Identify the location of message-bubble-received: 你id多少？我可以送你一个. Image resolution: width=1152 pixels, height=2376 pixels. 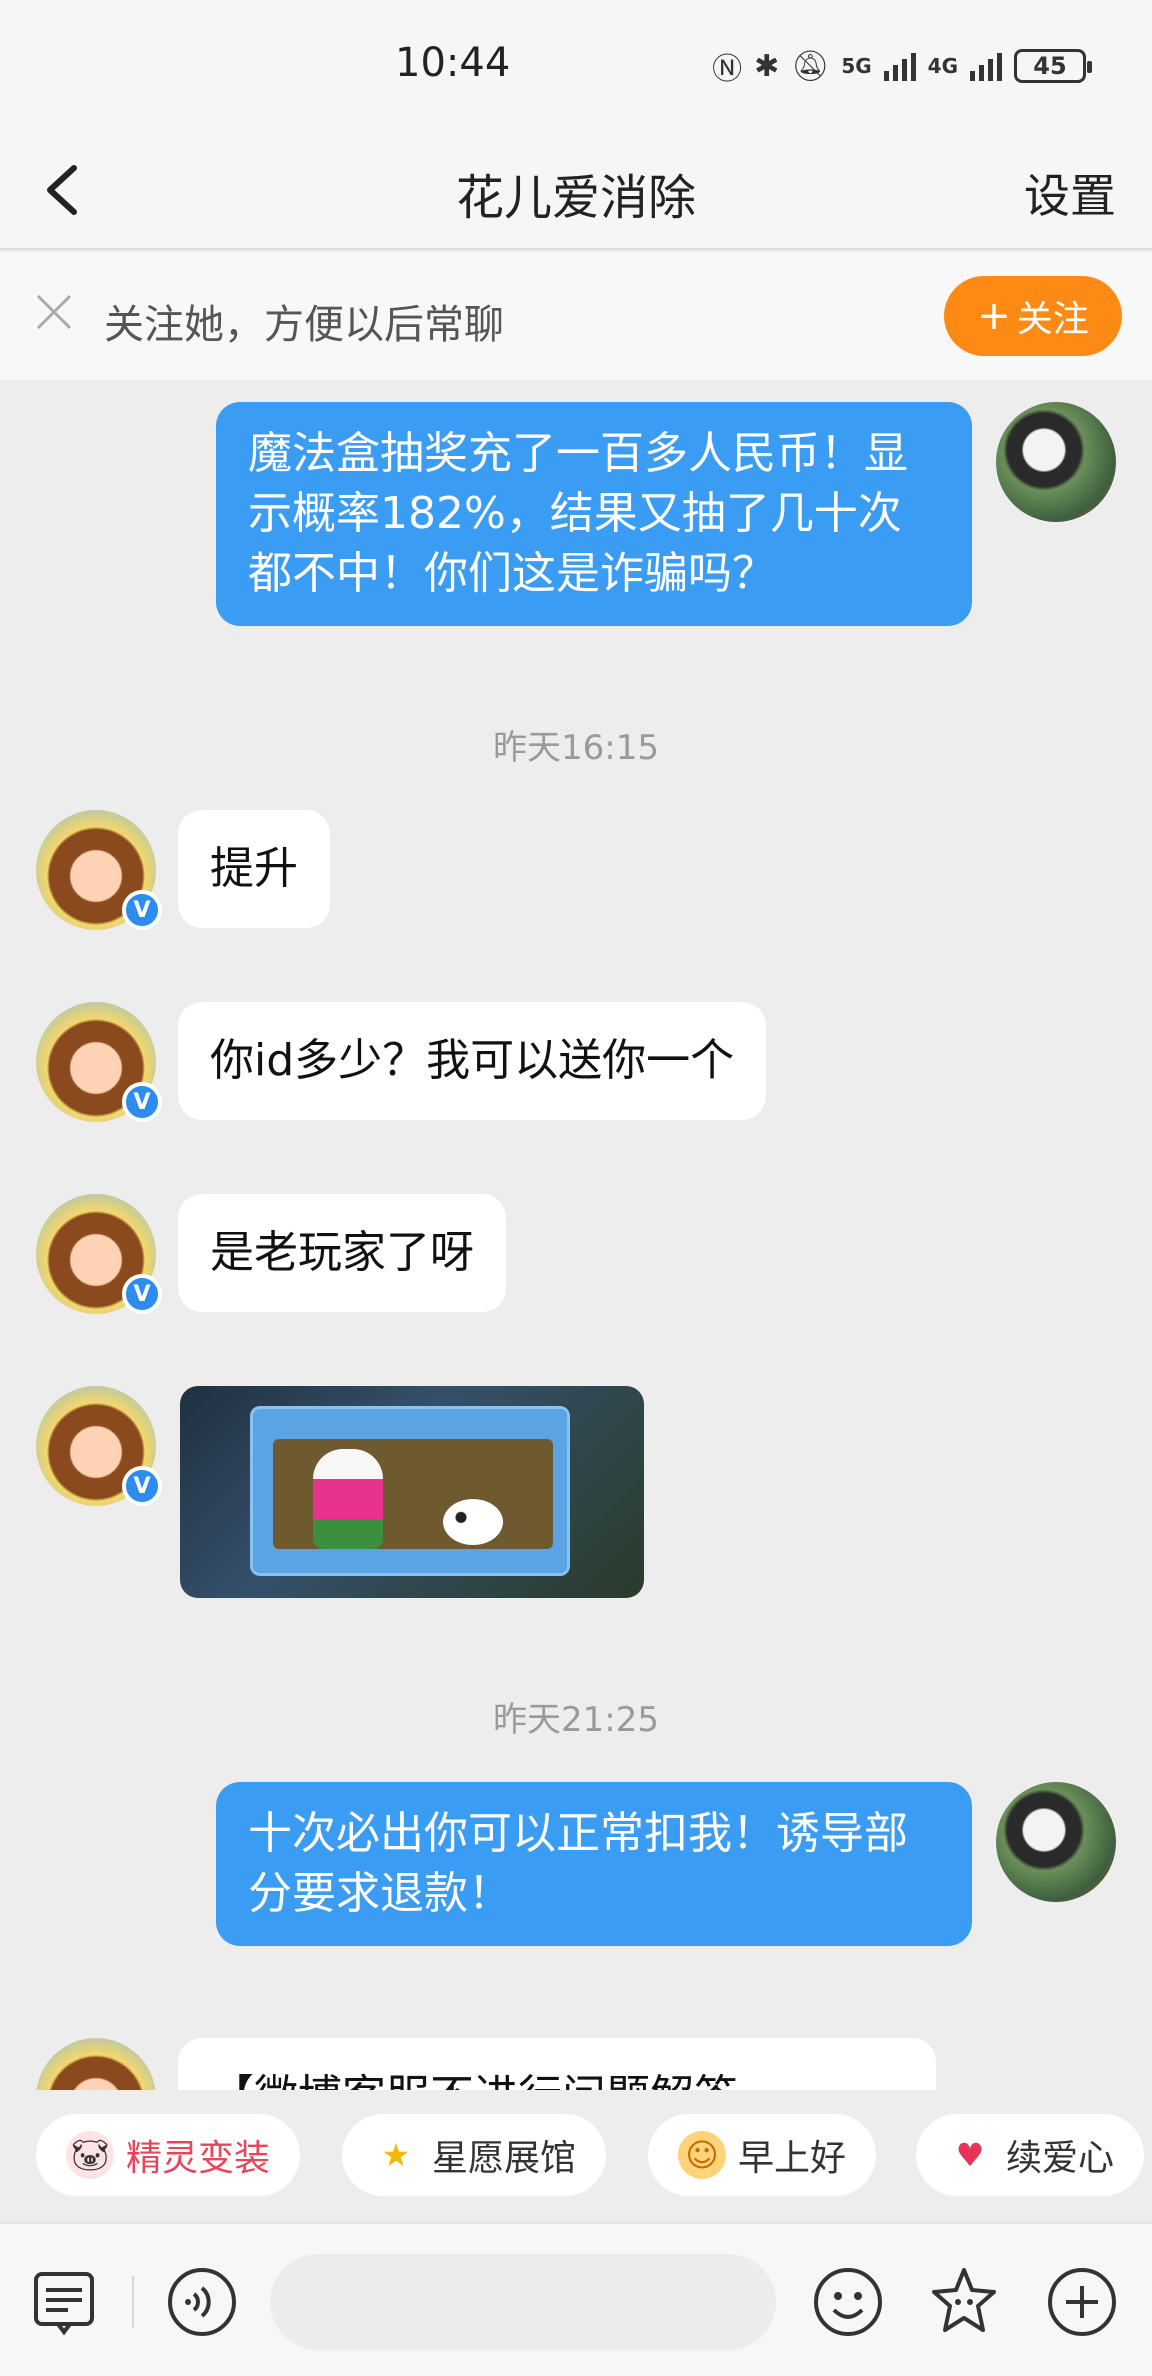
(472, 1061).